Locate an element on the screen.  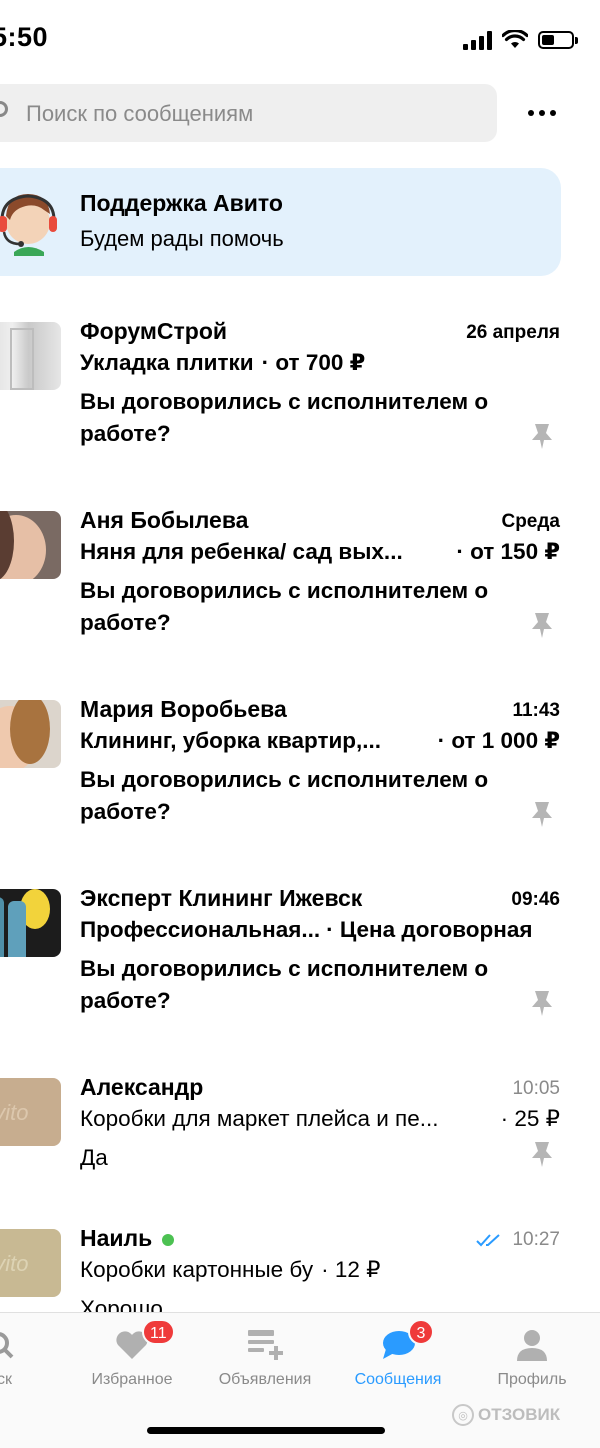
profile-icon is located at coordinates (532, 1345).